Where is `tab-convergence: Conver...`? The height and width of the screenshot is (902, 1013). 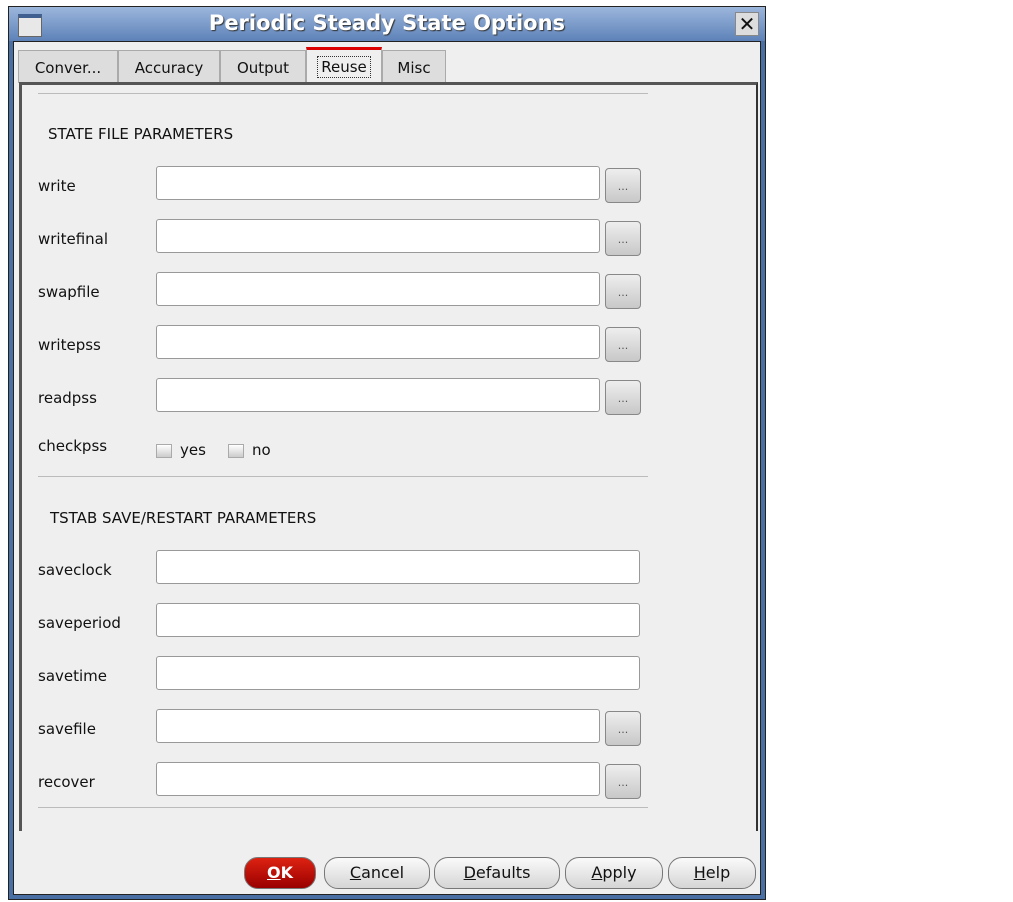
tab-convergence: Conver... is located at coordinates (68, 66).